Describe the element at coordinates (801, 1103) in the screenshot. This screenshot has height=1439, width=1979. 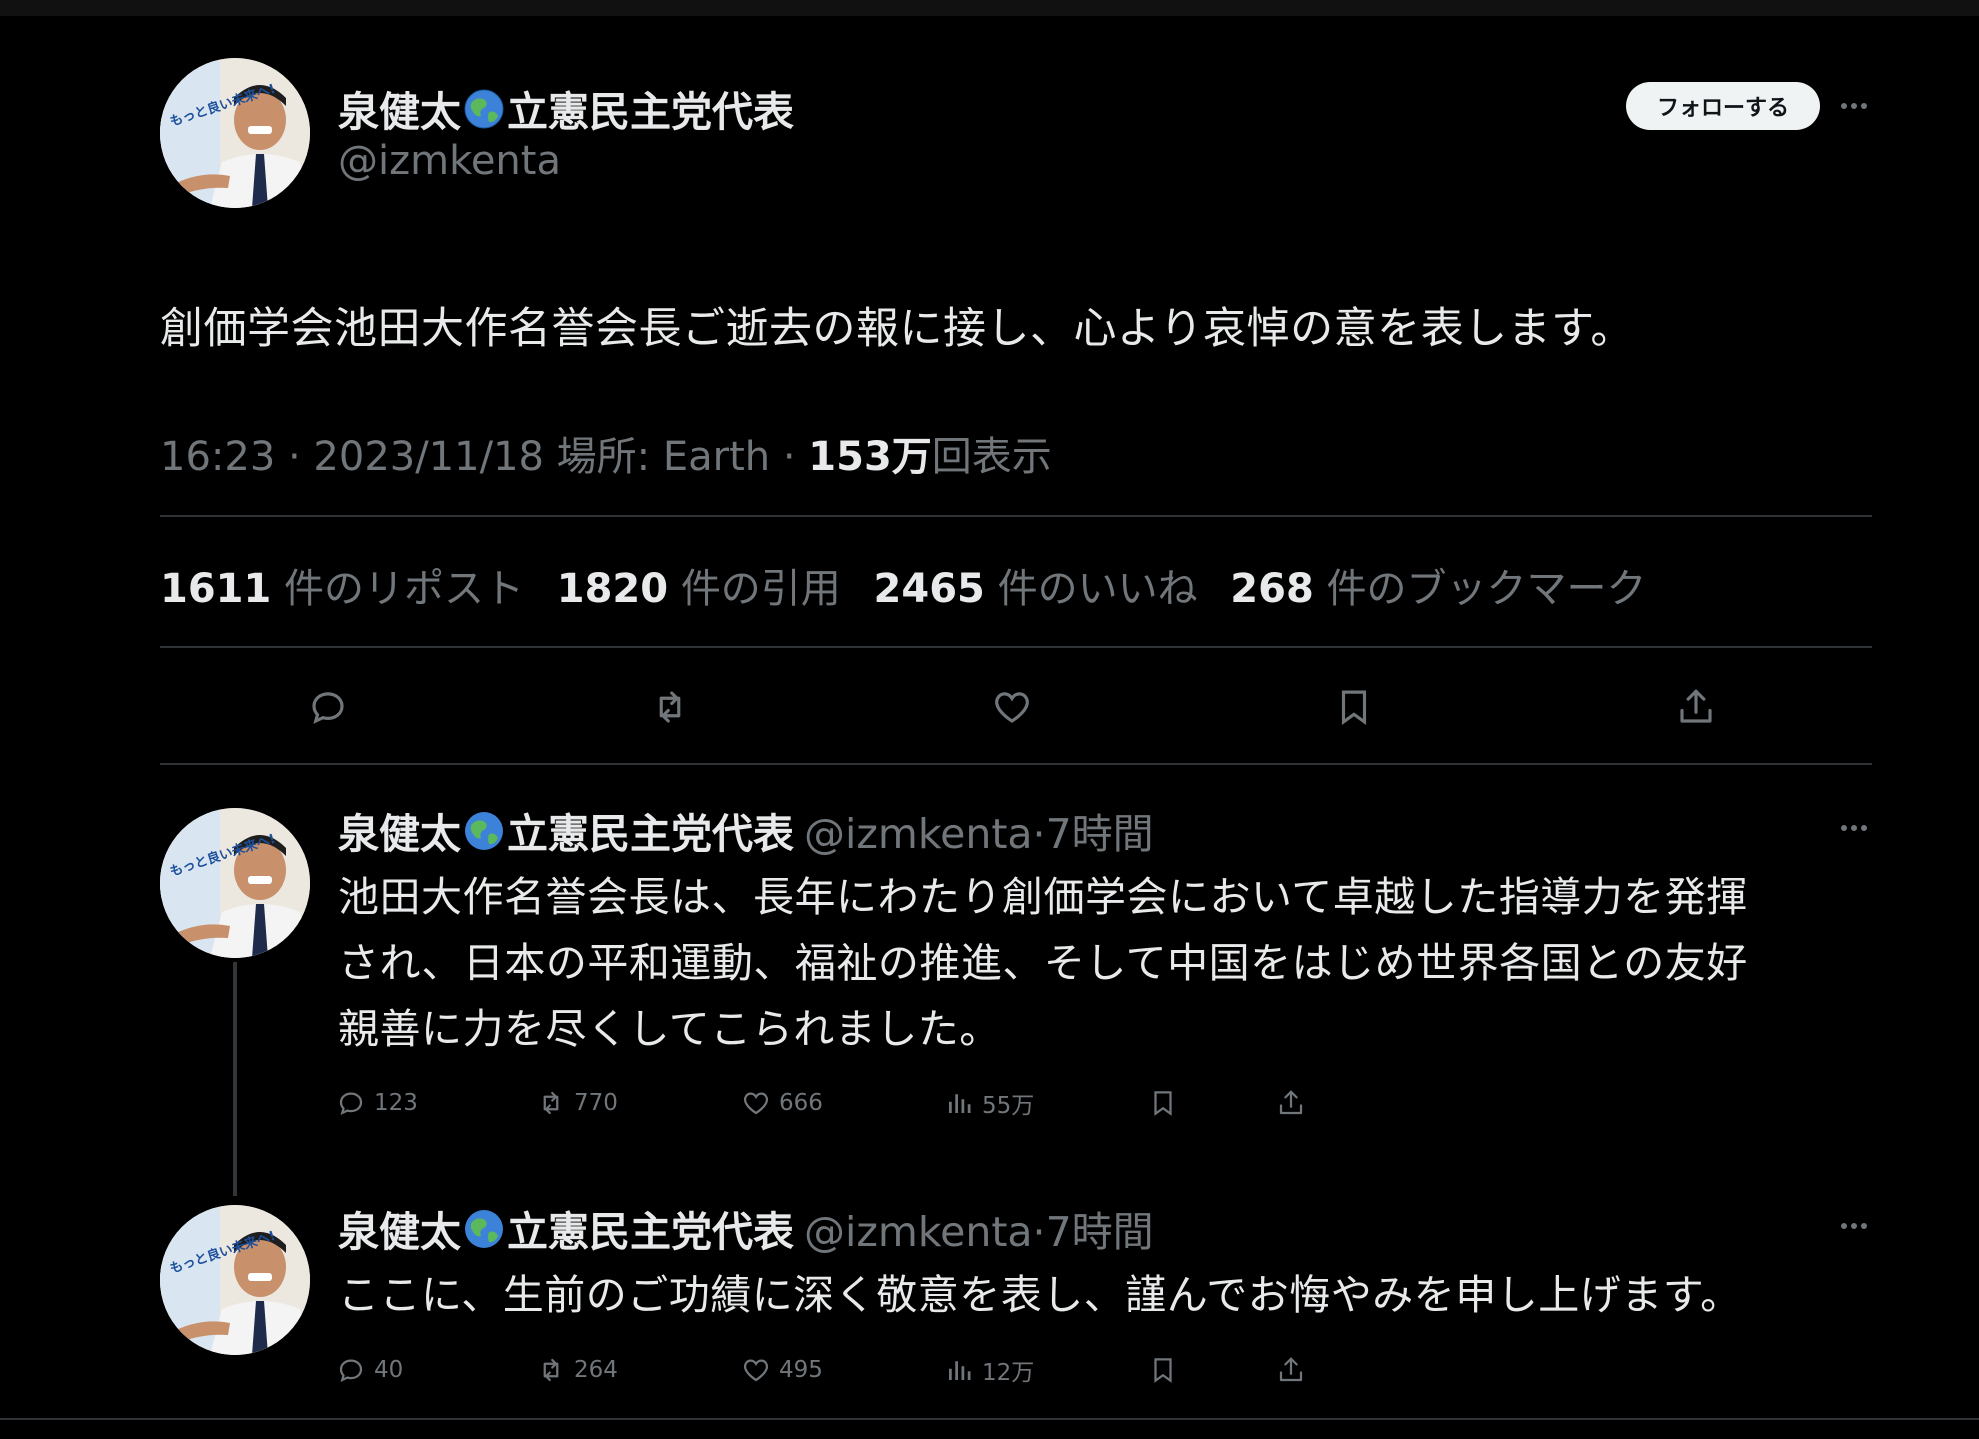
I see `like-count: 666` at that location.